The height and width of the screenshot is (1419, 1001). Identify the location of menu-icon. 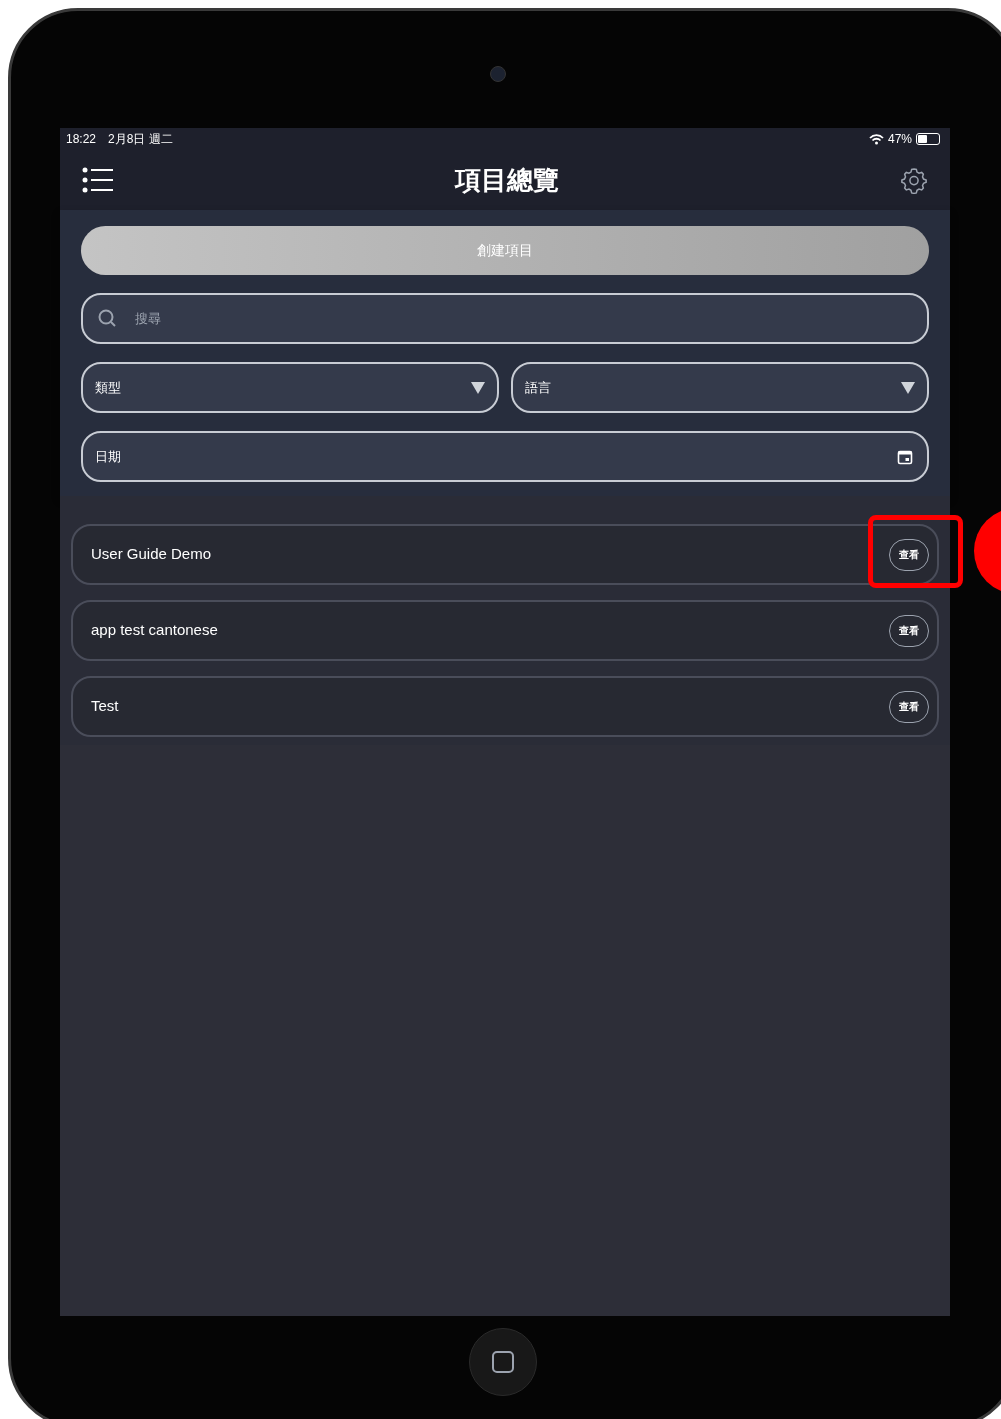
(98, 180).